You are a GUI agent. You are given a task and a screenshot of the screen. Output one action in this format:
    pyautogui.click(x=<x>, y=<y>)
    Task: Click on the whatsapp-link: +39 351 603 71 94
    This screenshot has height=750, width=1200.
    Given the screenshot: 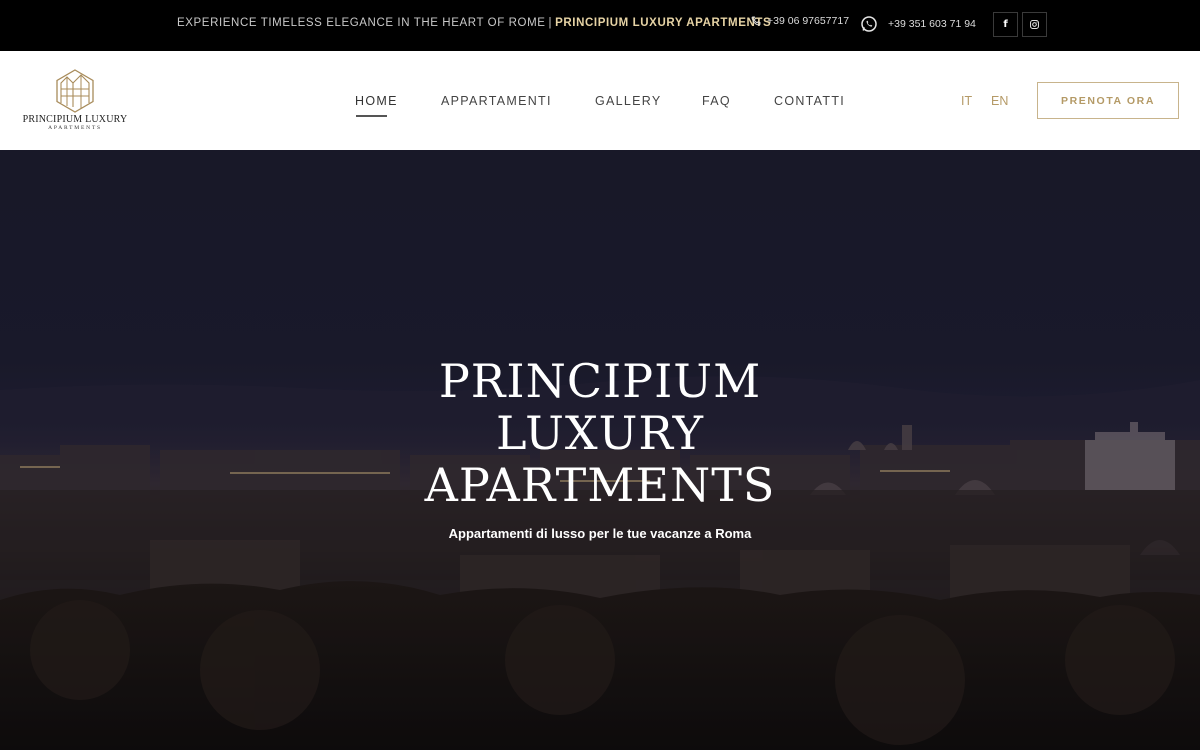 What is the action you would take?
    pyautogui.click(x=918, y=24)
    